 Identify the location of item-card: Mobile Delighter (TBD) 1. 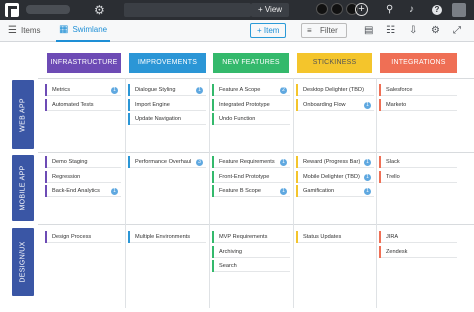
(335, 176).